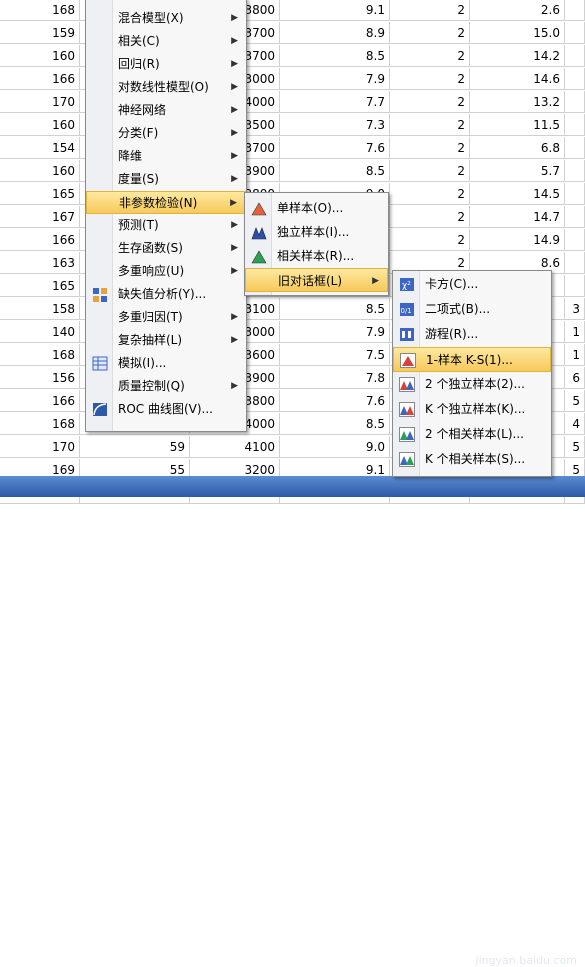 The height and width of the screenshot is (967, 585). Describe the element at coordinates (40, 148) in the screenshot. I see `table-cell: 154` at that location.